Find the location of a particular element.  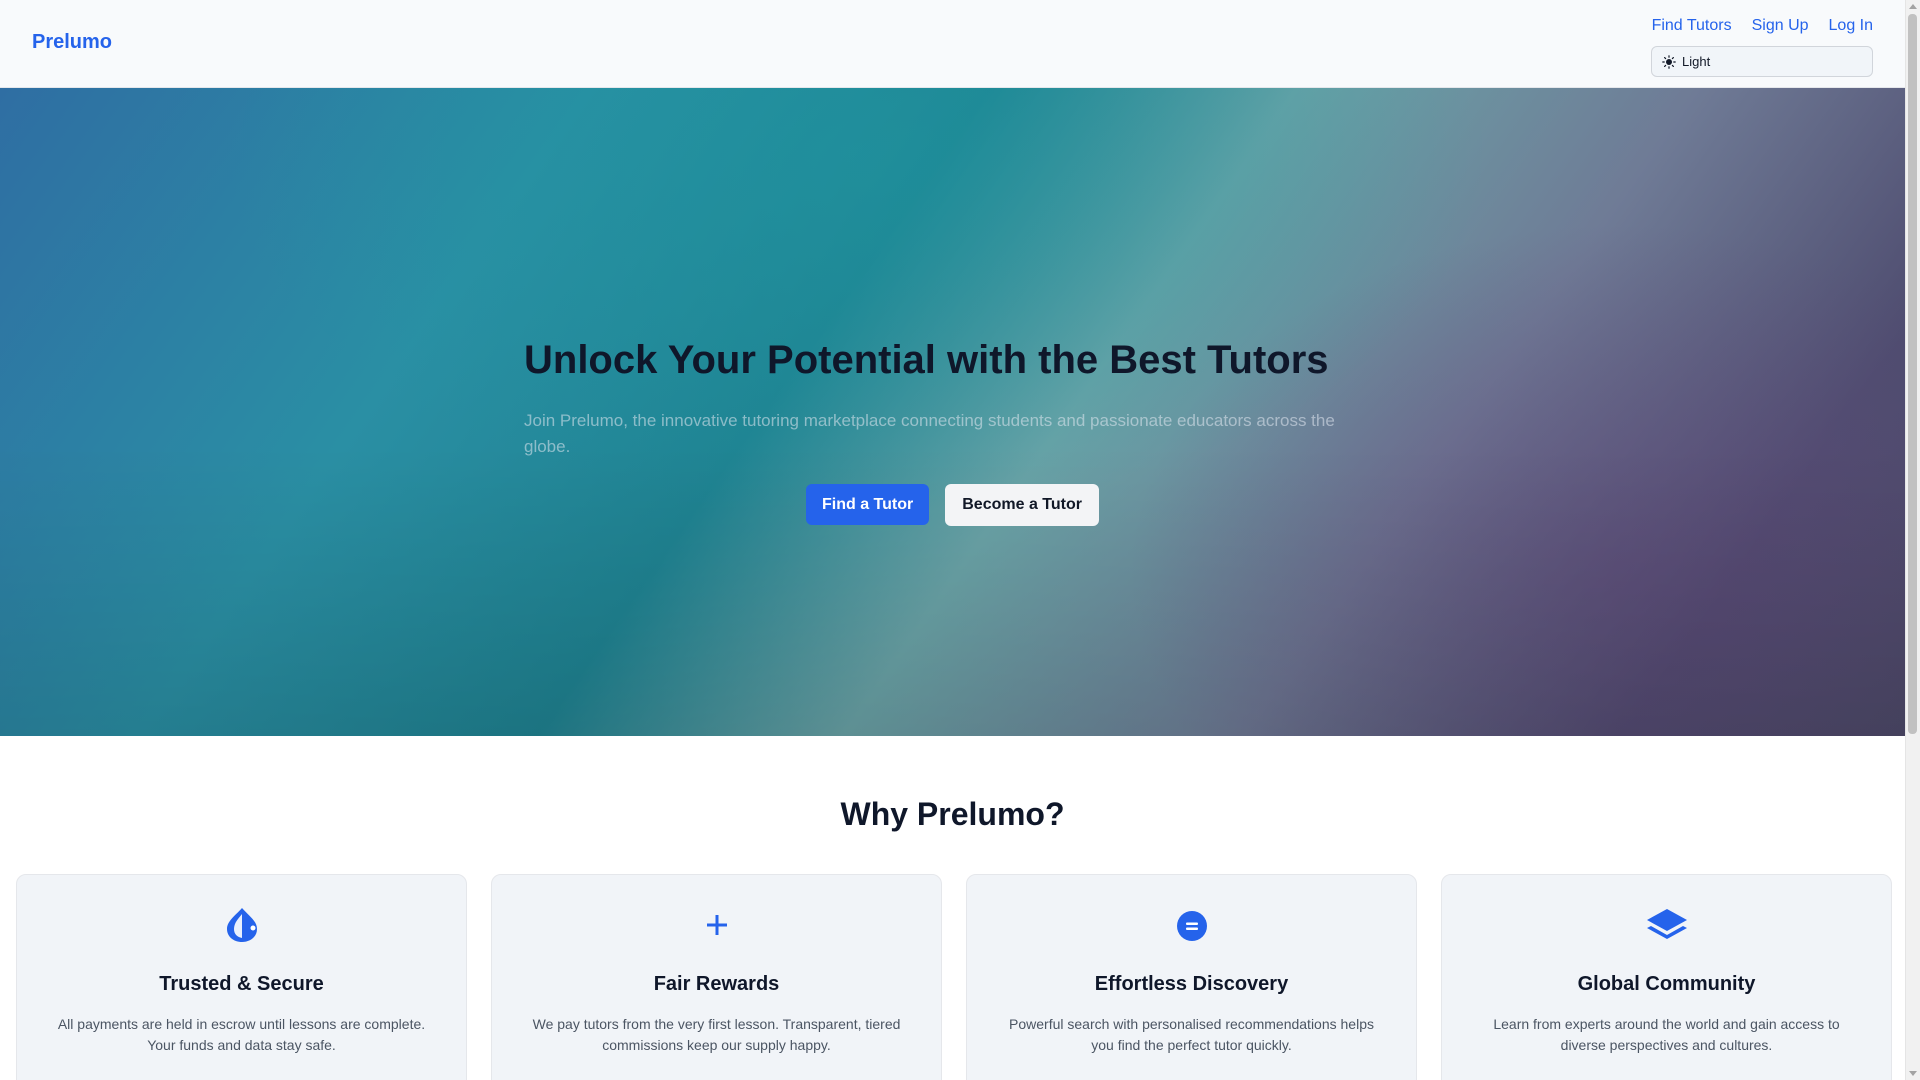

why-title: Why Prelumo? is located at coordinates (952, 814).